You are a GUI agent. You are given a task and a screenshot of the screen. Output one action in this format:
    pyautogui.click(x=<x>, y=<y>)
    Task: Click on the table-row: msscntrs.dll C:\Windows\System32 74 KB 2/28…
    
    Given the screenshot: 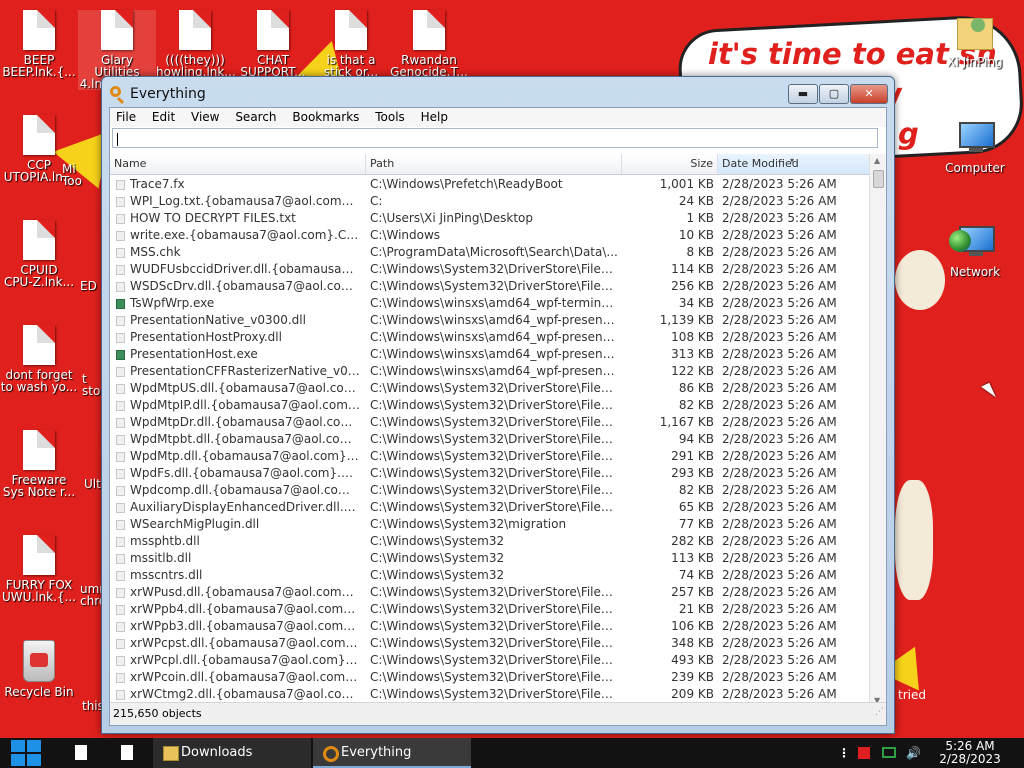 What is the action you would take?
    pyautogui.click(x=490, y=575)
    